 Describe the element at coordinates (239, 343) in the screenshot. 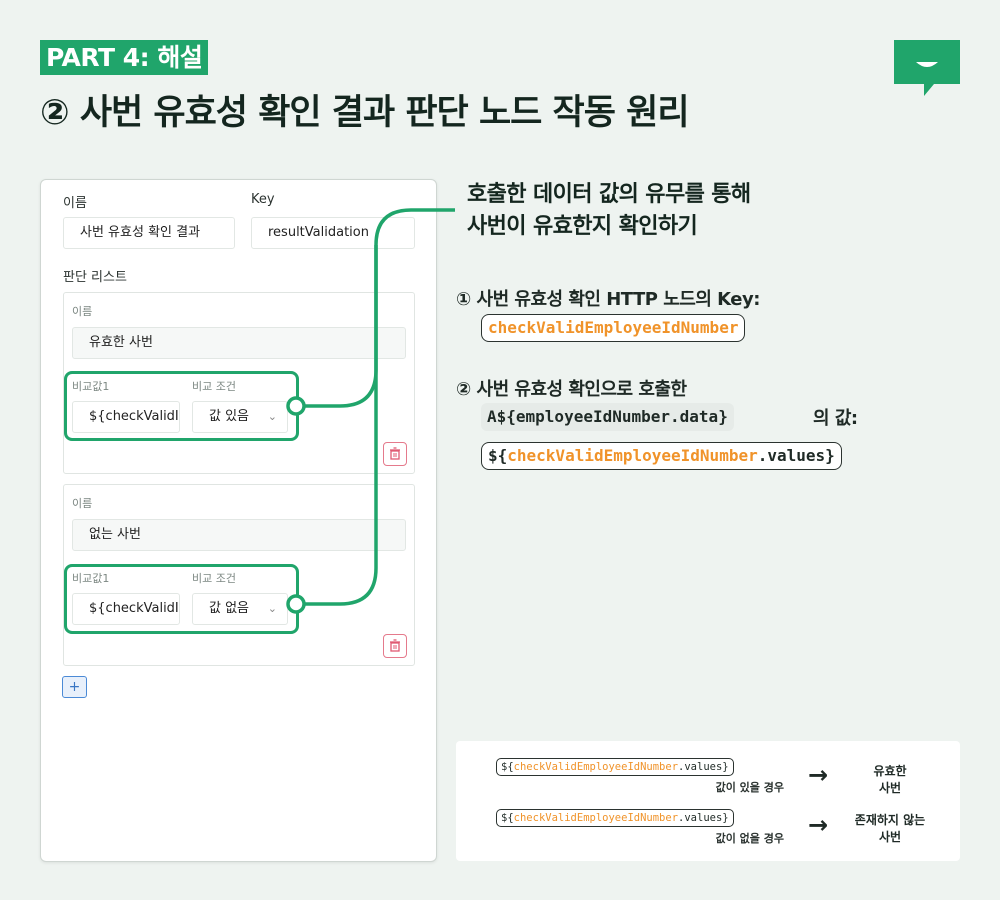

I see `item-name-input: 유효한 사번` at that location.